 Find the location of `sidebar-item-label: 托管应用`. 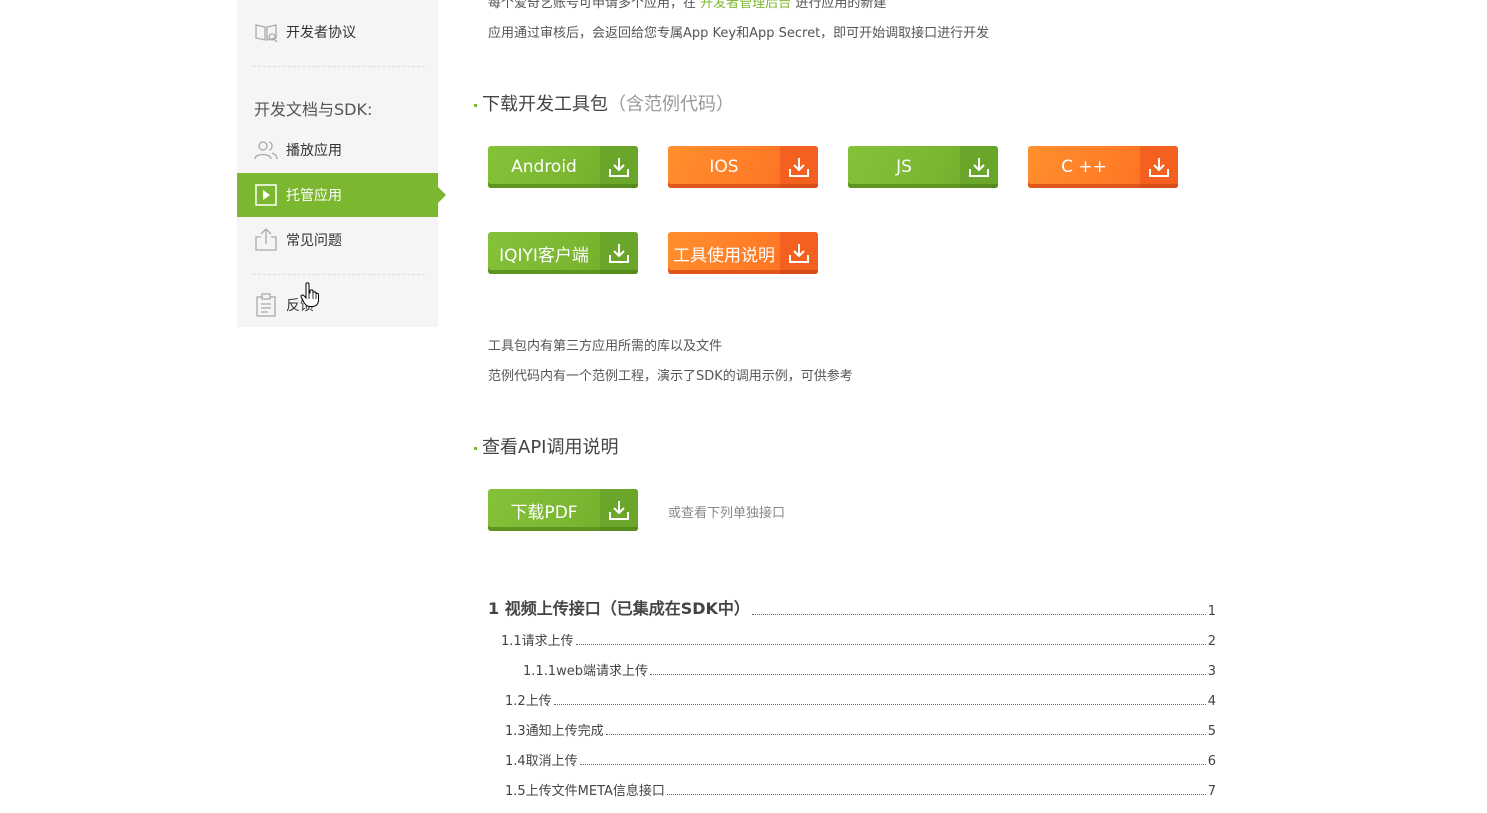

sidebar-item-label: 托管应用 is located at coordinates (314, 196).